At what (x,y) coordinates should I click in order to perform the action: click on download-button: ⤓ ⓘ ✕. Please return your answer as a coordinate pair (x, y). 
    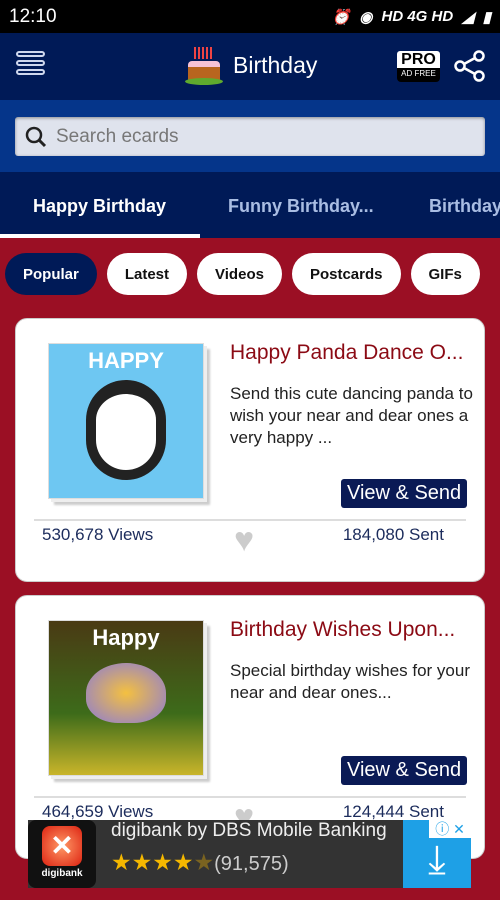
    Looking at the image, I should click on (437, 854).